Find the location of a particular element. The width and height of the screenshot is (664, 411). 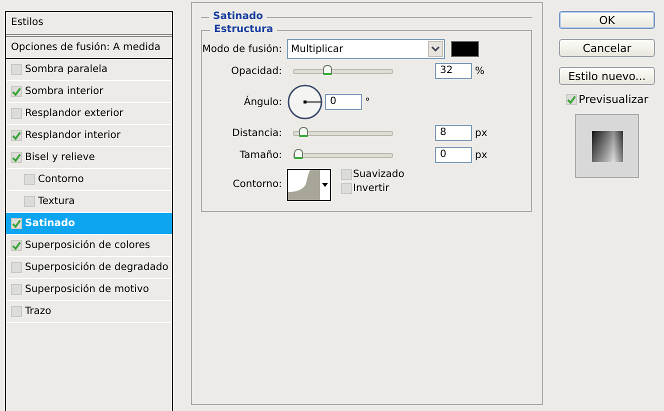

style-label: Sombra interior is located at coordinates (64, 91).